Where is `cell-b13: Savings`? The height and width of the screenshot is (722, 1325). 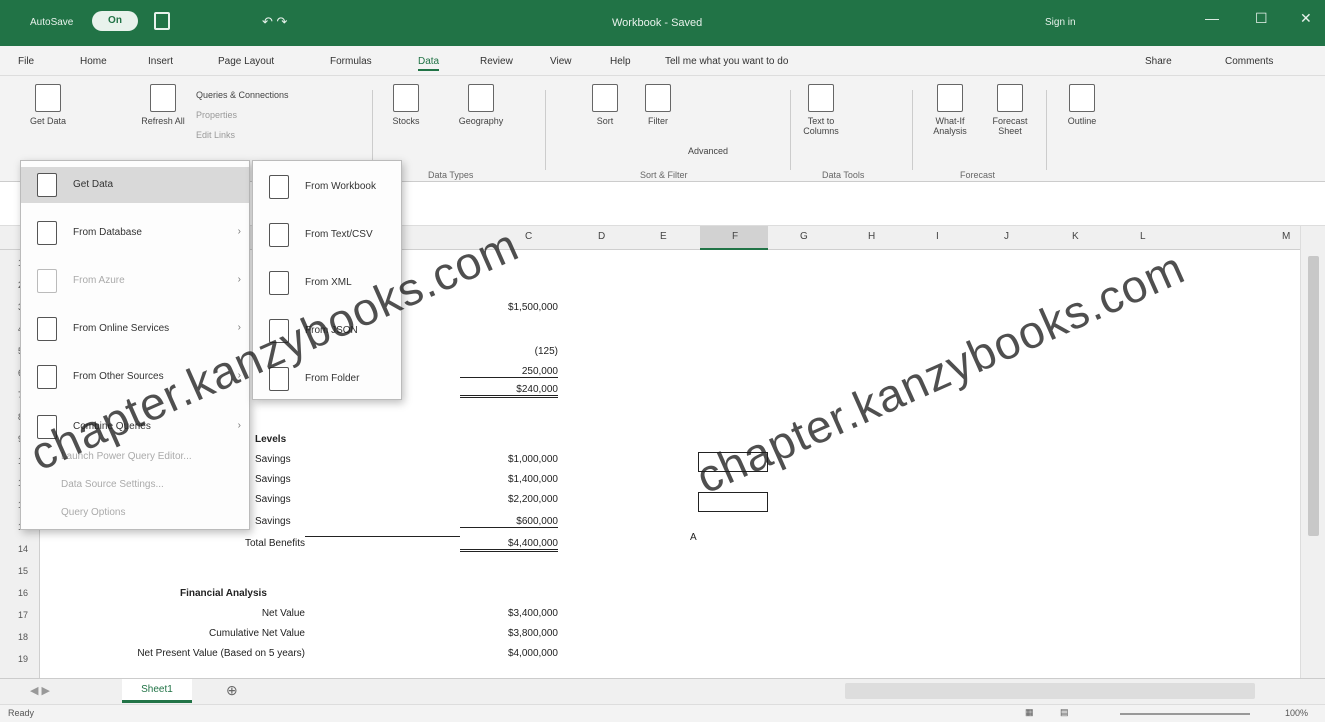 cell-b13: Savings is located at coordinates (273, 521).